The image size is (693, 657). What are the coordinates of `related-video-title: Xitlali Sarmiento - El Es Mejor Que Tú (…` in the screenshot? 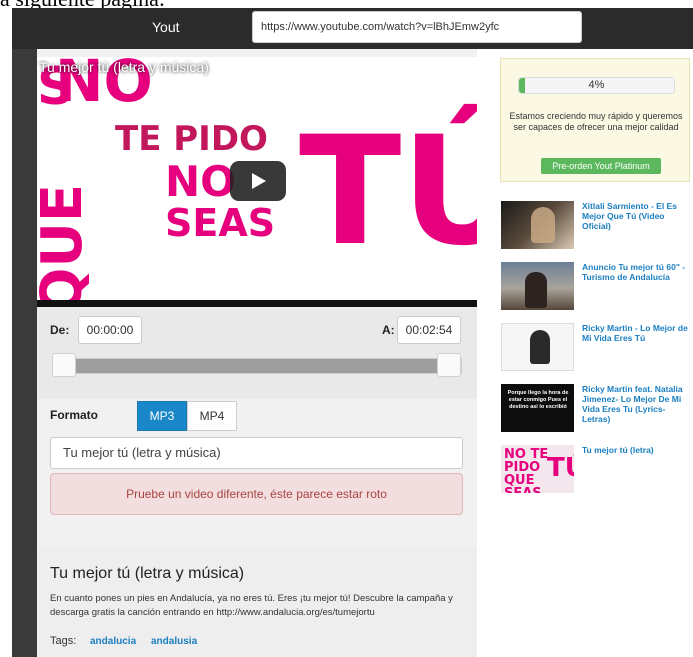 It's located at (636, 216).